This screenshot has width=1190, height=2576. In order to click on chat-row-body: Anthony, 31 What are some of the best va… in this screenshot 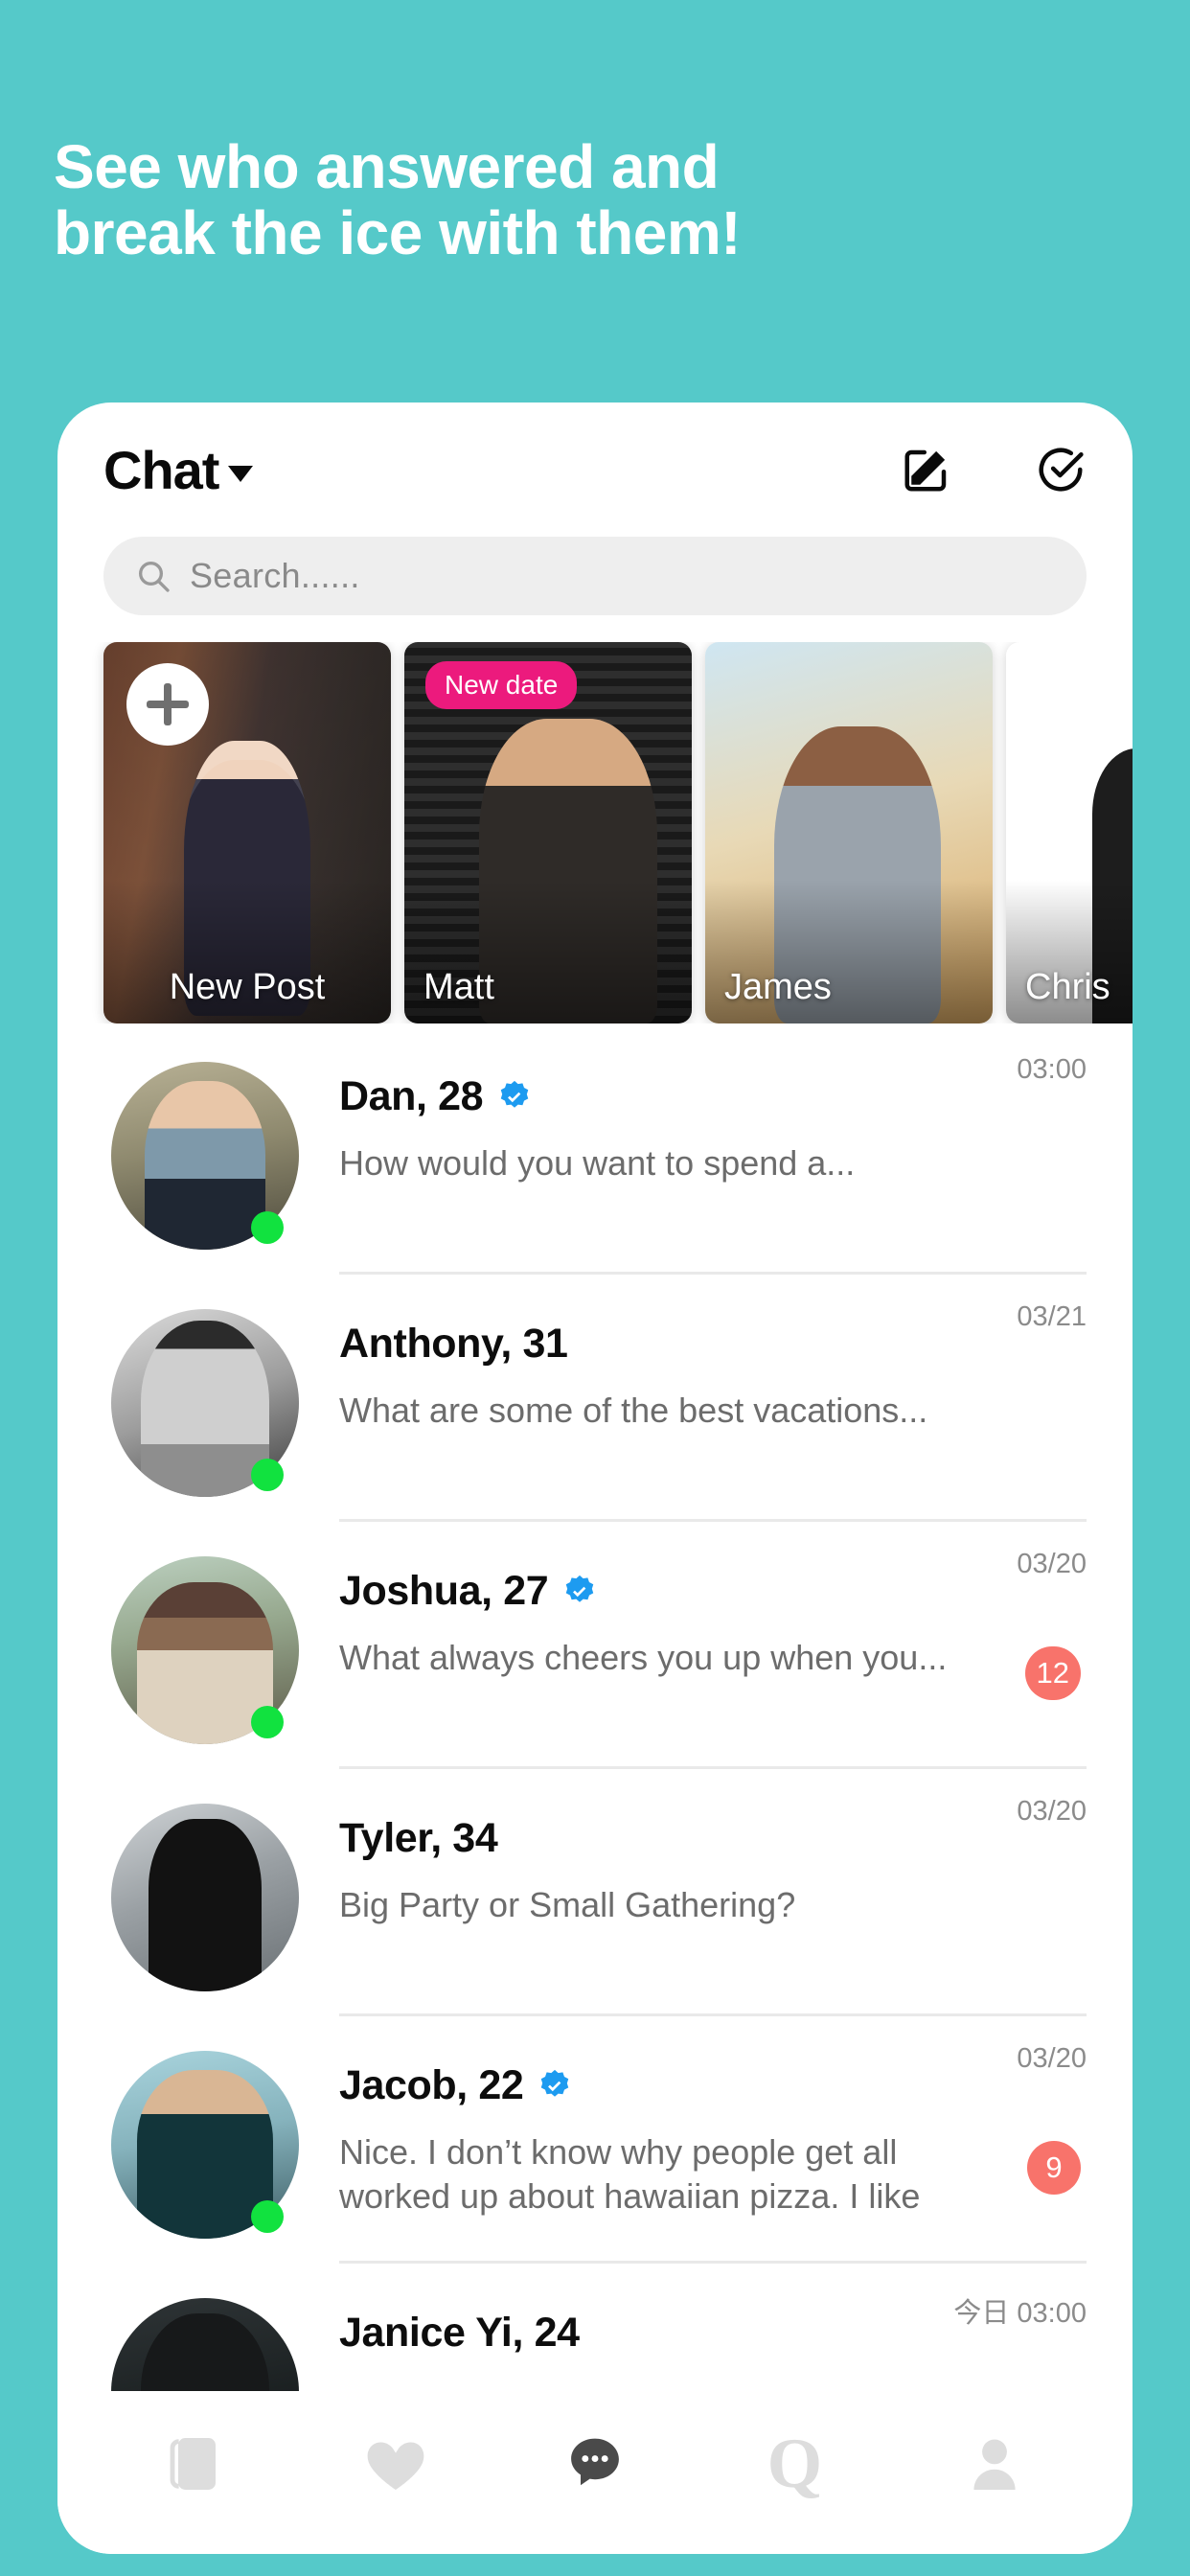, I will do `click(713, 1409)`.